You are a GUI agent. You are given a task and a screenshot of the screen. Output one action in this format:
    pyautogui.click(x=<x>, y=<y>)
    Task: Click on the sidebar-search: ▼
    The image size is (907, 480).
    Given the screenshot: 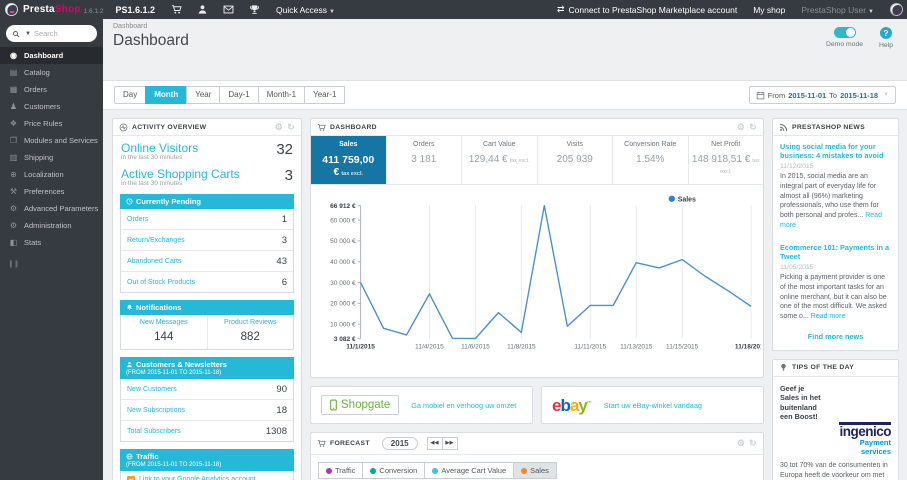 What is the action you would take?
    pyautogui.click(x=51, y=33)
    